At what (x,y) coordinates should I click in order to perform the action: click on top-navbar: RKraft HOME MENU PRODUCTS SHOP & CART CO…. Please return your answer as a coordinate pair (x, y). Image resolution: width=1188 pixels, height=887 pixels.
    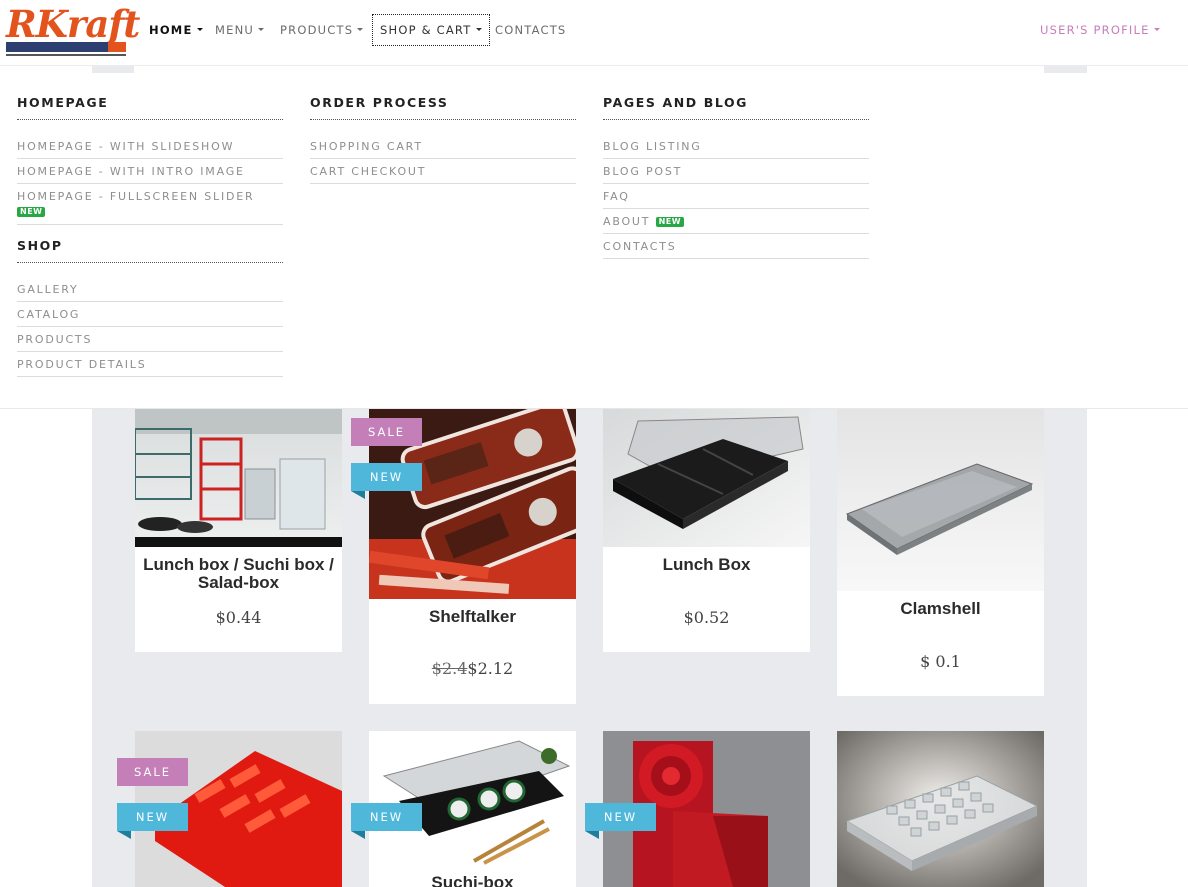
    Looking at the image, I should click on (594, 33).